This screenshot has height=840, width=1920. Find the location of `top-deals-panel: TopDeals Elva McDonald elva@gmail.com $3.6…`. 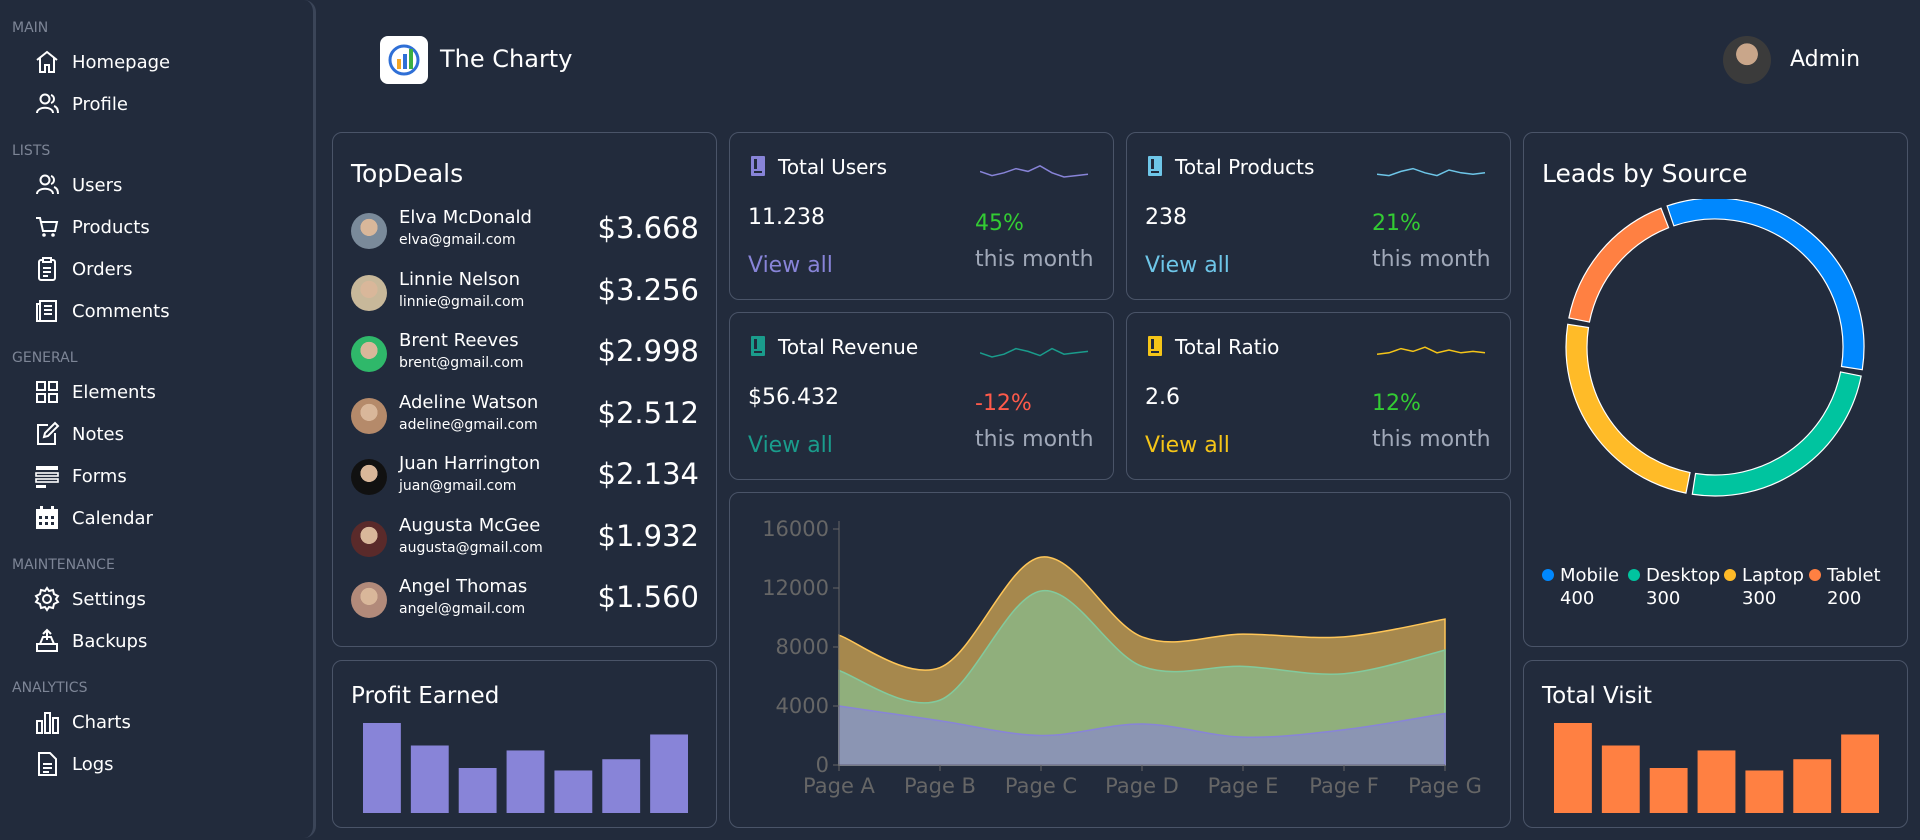

top-deals-panel: TopDeals Elva McDonald elva@gmail.com $3.6… is located at coordinates (524, 389).